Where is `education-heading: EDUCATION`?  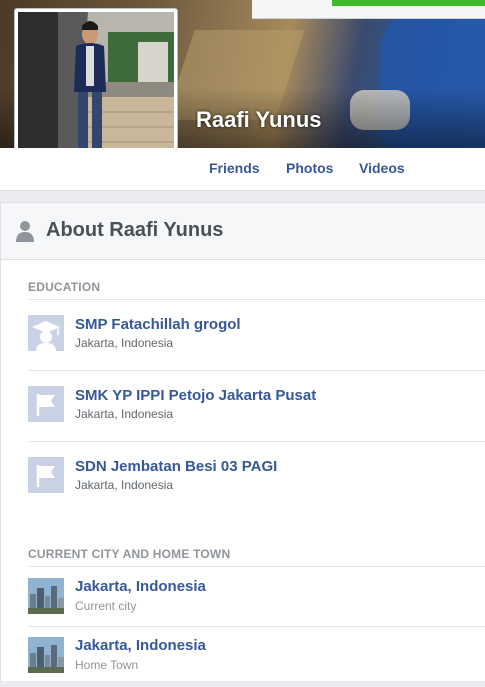 education-heading: EDUCATION is located at coordinates (64, 287).